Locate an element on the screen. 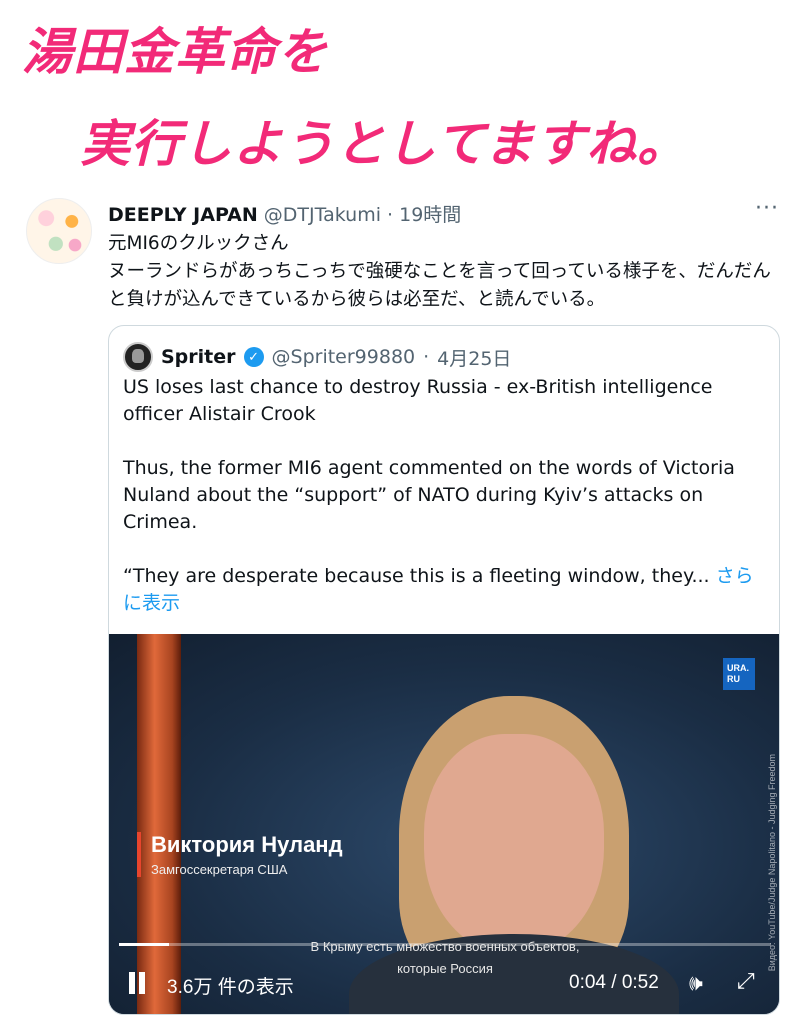 The height and width of the screenshot is (1024, 799). ura-logo-text-2: RU is located at coordinates (733, 679).